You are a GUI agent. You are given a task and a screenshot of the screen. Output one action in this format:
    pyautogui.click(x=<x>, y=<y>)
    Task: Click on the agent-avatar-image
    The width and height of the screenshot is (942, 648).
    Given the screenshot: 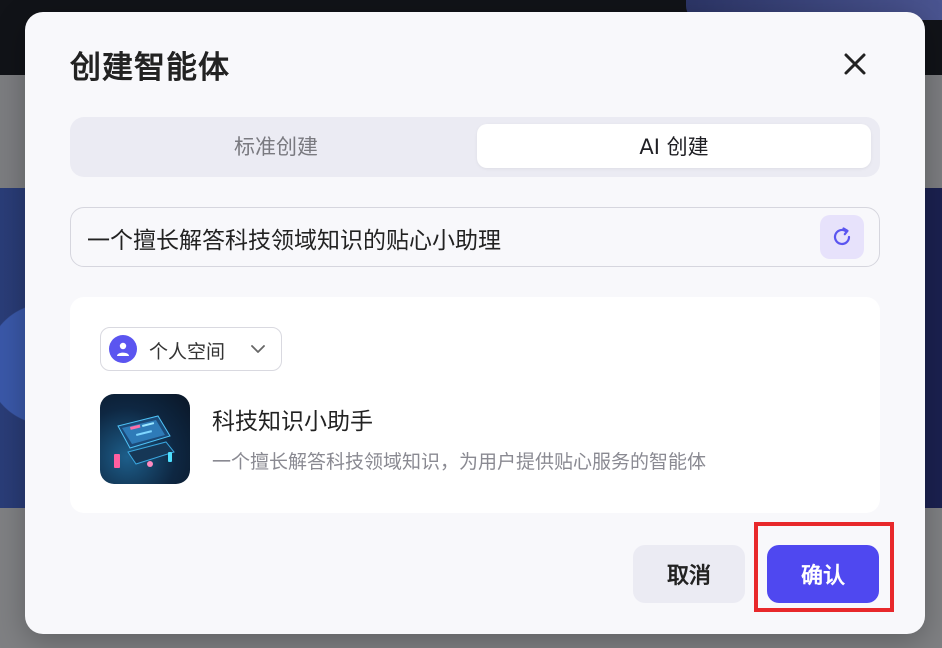 What is the action you would take?
    pyautogui.click(x=145, y=439)
    